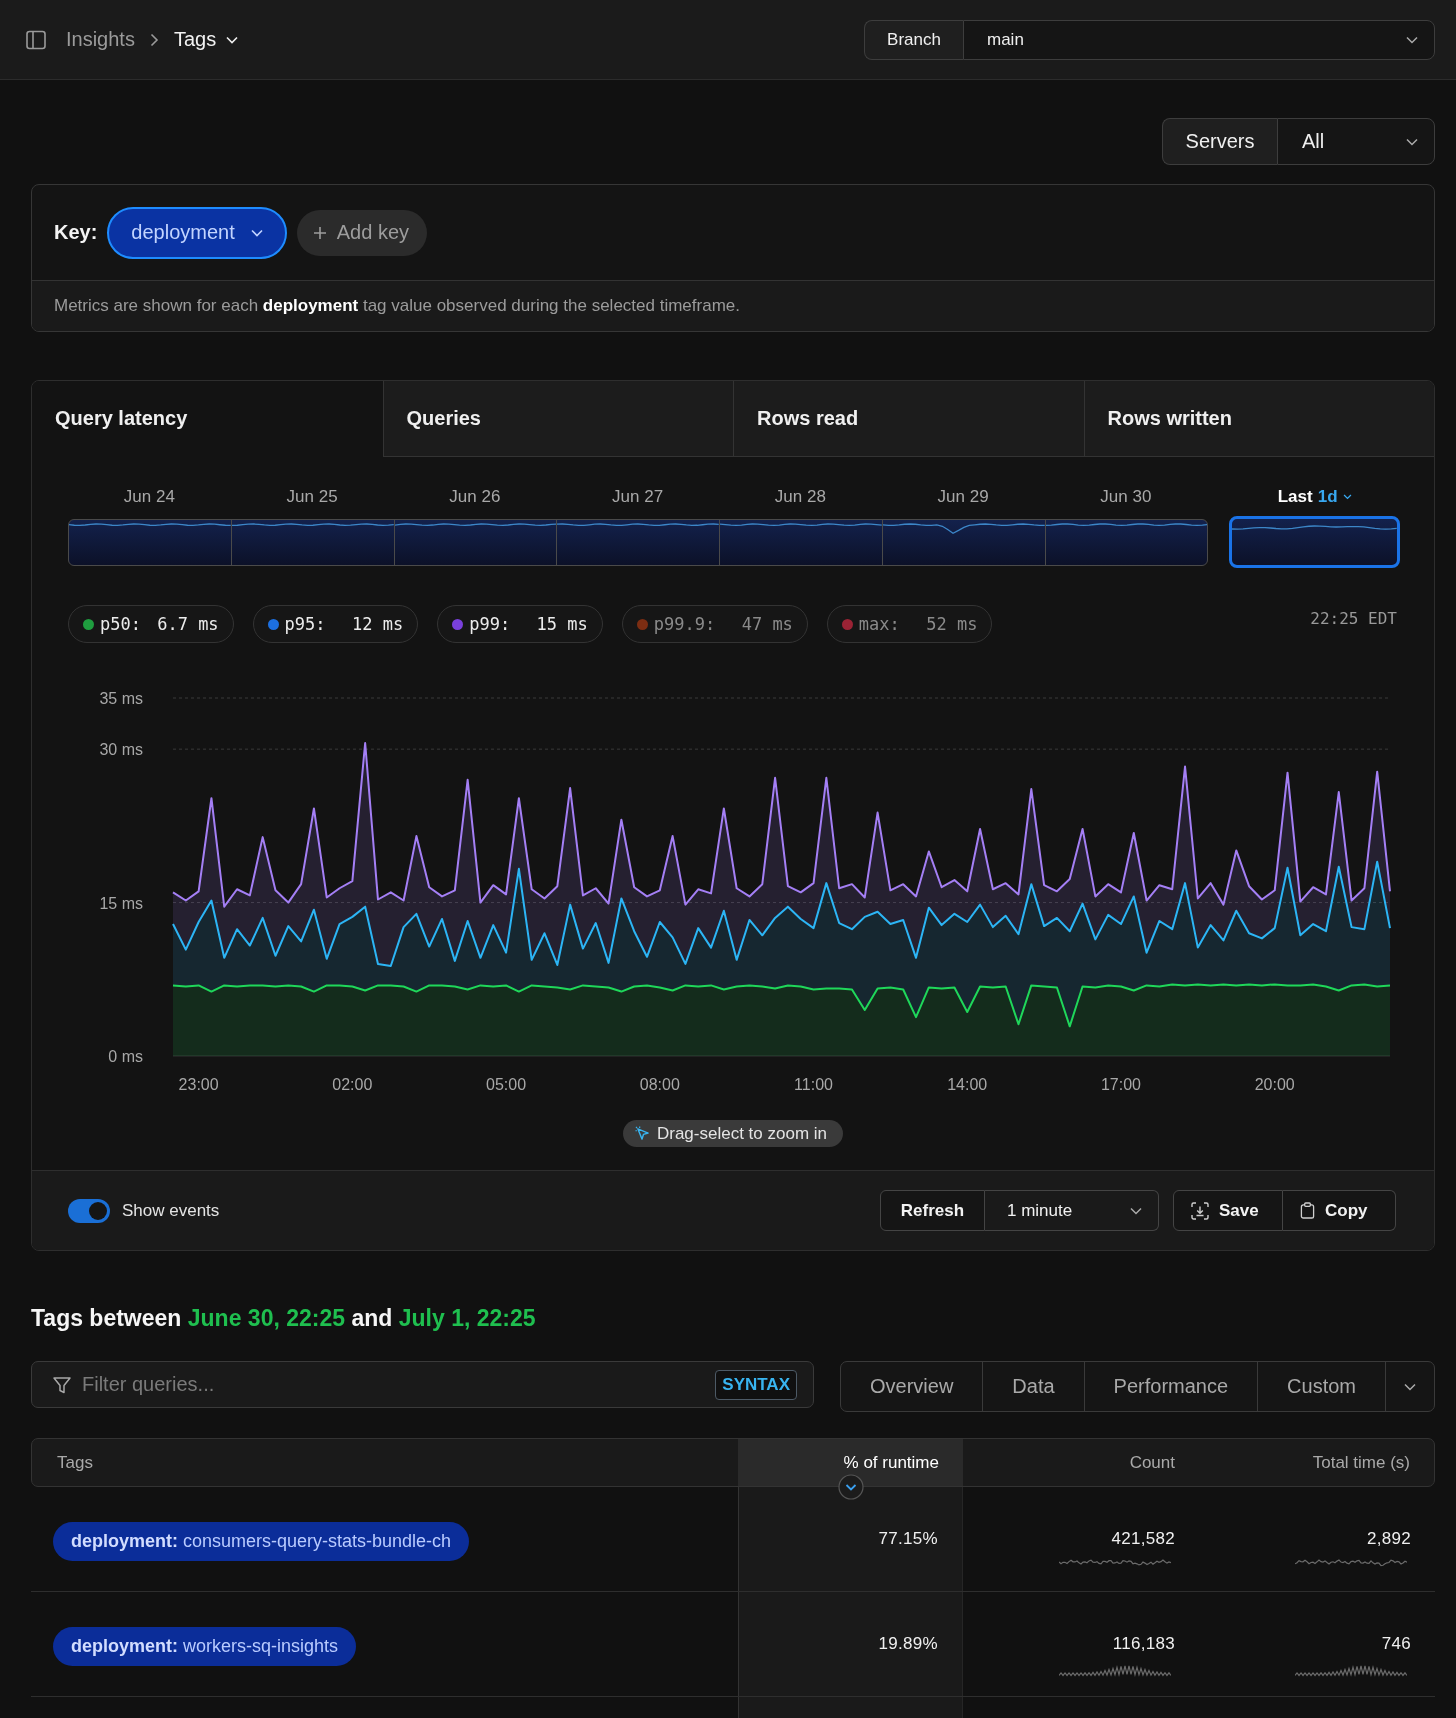  What do you see at coordinates (1228, 1210) in the screenshot?
I see `save-button: Save` at bounding box center [1228, 1210].